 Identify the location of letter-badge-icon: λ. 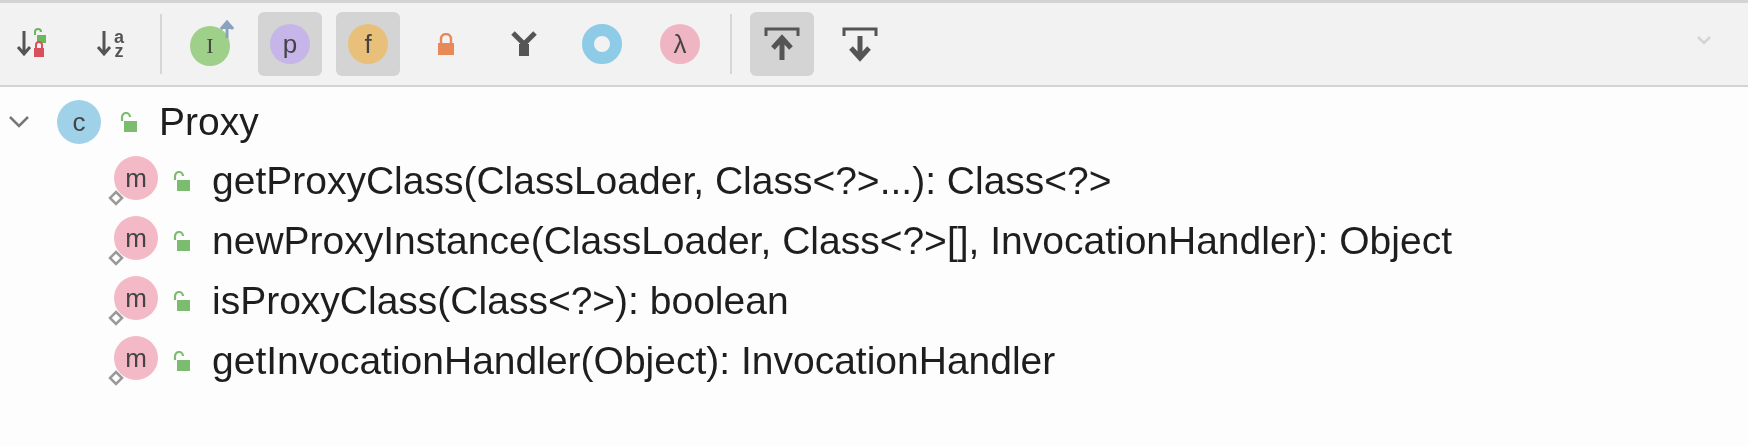
(680, 44).